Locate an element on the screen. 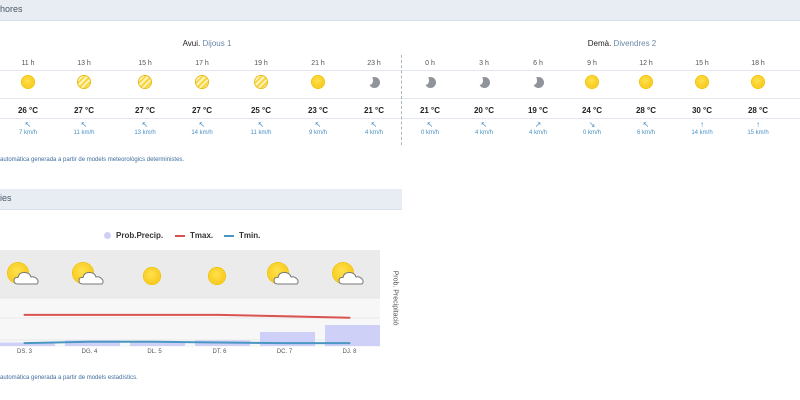  x-tick-label: DJ. 8 is located at coordinates (349, 352).